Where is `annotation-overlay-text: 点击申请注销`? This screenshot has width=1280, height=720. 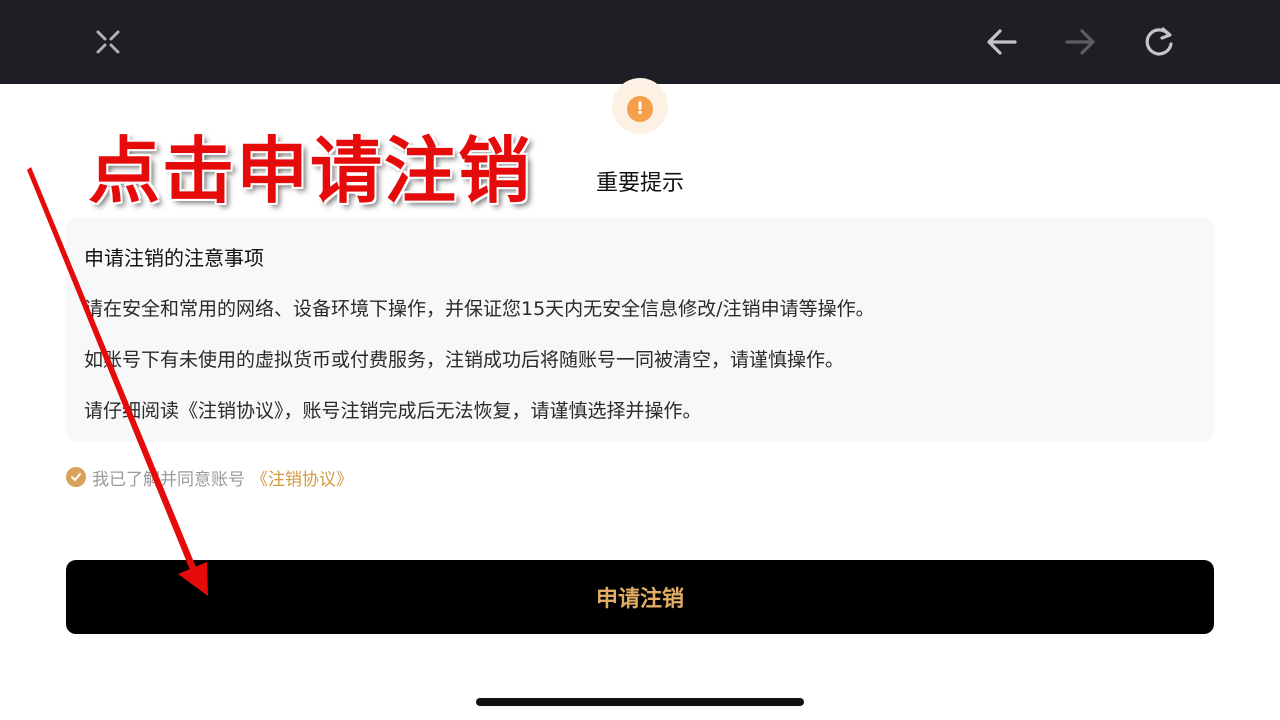 annotation-overlay-text: 点击申请注销 is located at coordinates (310, 170).